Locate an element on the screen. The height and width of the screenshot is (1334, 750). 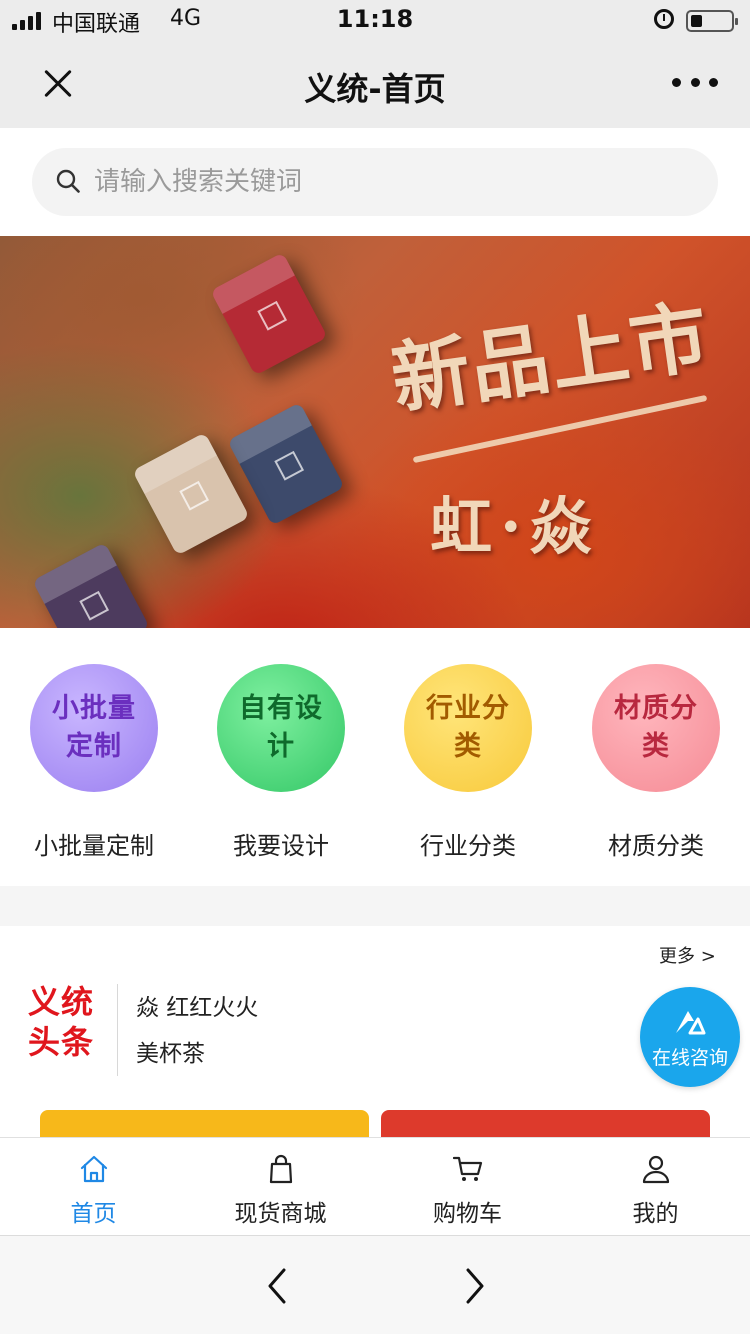
browser-toolbar is located at coordinates (375, 1284).